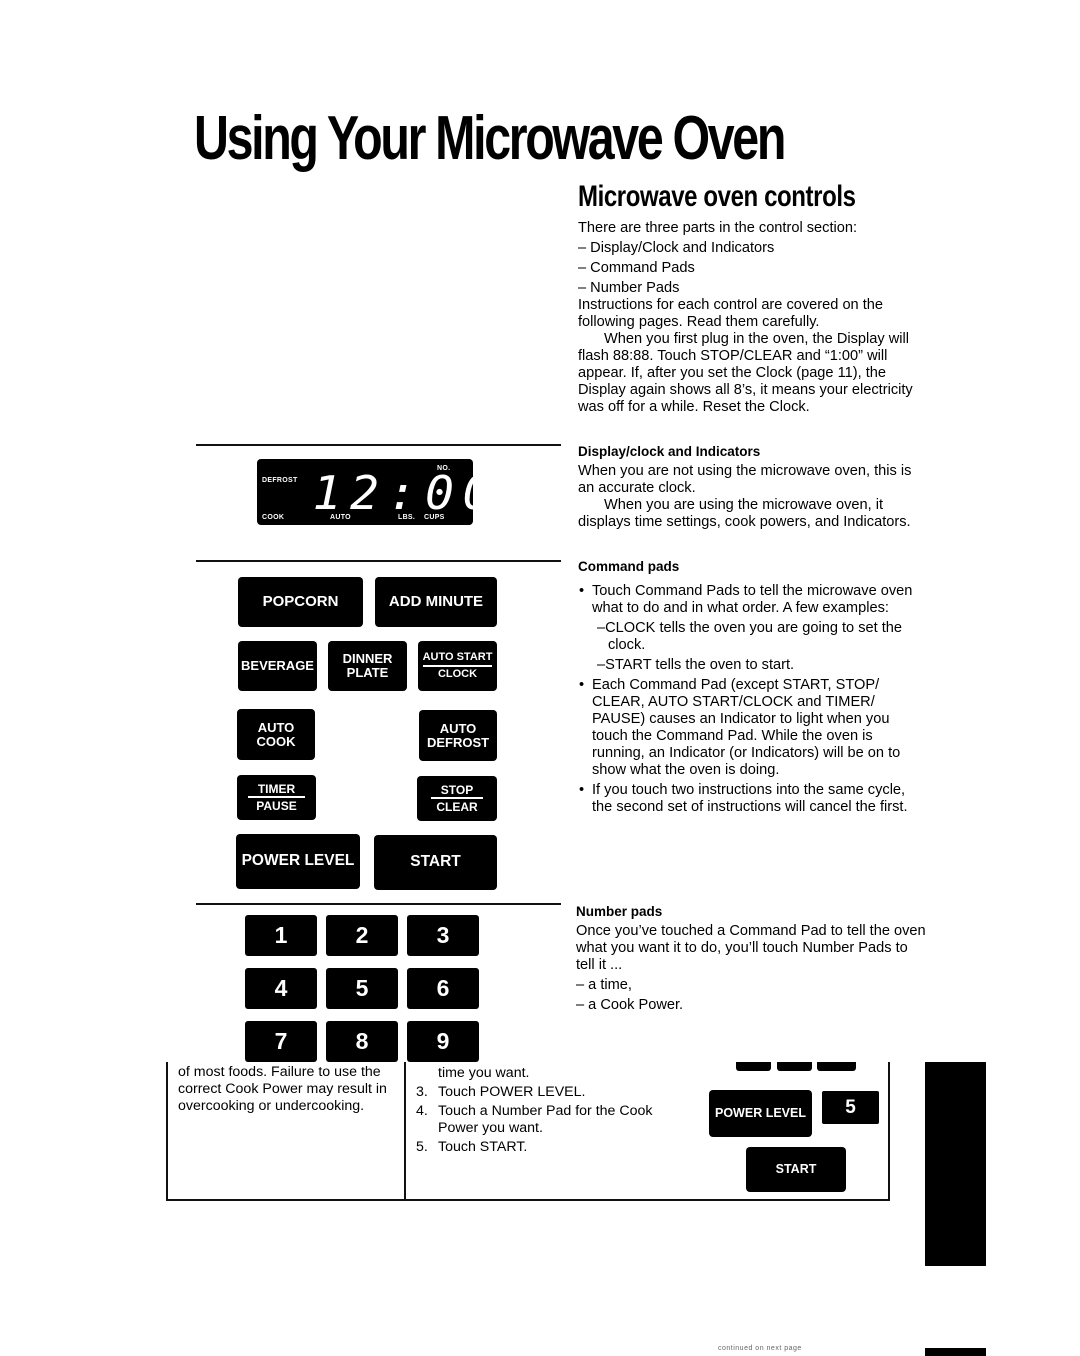  Describe the element at coordinates (458, 742) in the screenshot. I see `defrost-label: DEFROST` at that location.